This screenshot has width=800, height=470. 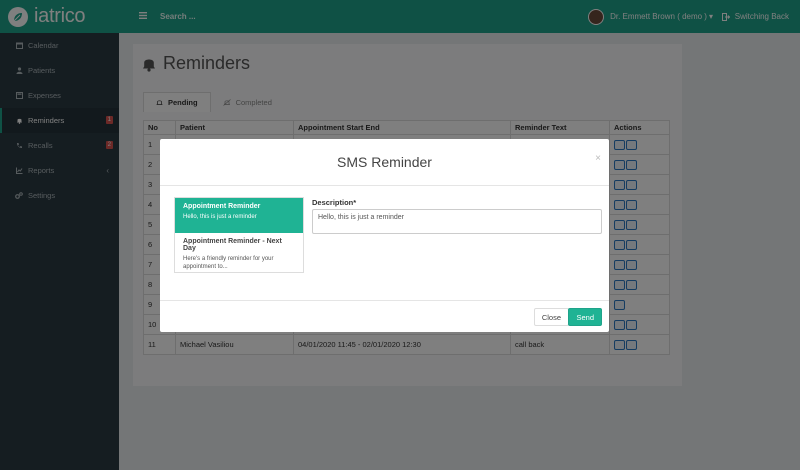 I want to click on modal-title: SMS Reminder, so click(x=384, y=162).